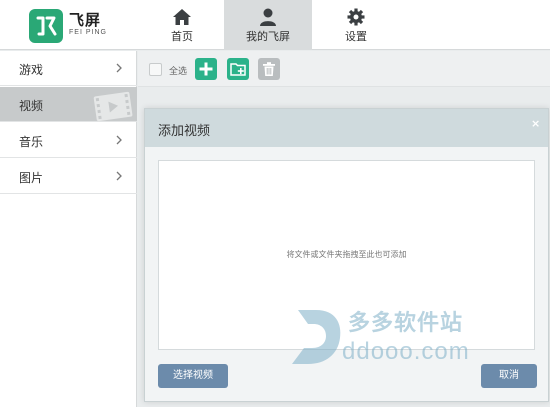 Image resolution: width=550 pixels, height=407 pixels. Describe the element at coordinates (535, 123) in the screenshot. I see `close-icon: ×` at that location.